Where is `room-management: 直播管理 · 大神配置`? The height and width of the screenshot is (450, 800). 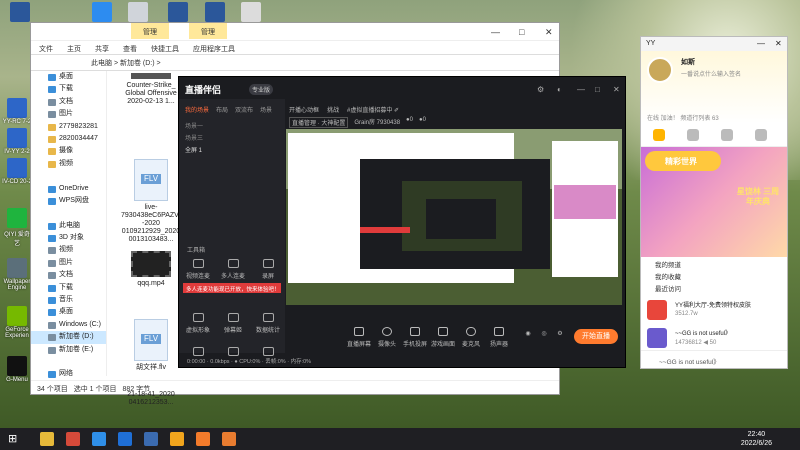 room-management: 直播管理 · 大神配置 is located at coordinates (319, 122).